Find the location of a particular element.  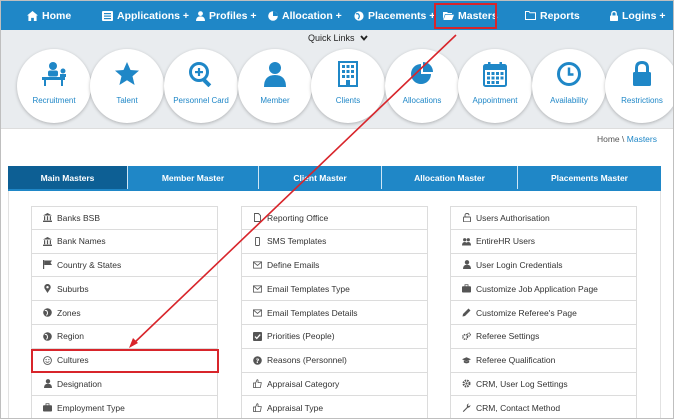

master-item-label: Suburbs is located at coordinates (73, 288).